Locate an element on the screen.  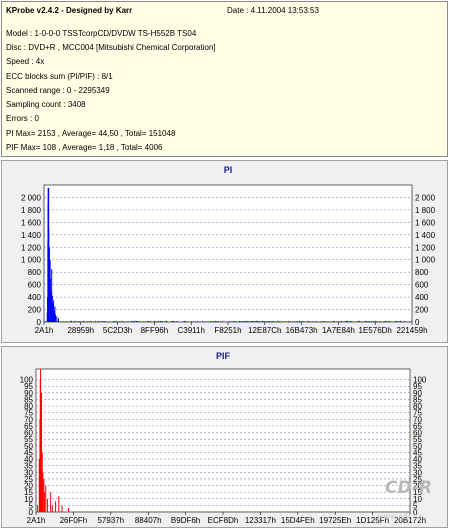
pi-ytick-right: 1 400 is located at coordinates (425, 235).